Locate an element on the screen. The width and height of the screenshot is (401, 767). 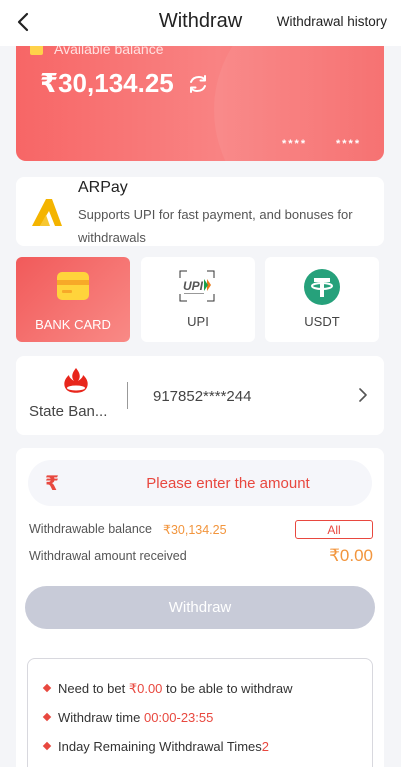
account-number: 917852****244 is located at coordinates (202, 396).